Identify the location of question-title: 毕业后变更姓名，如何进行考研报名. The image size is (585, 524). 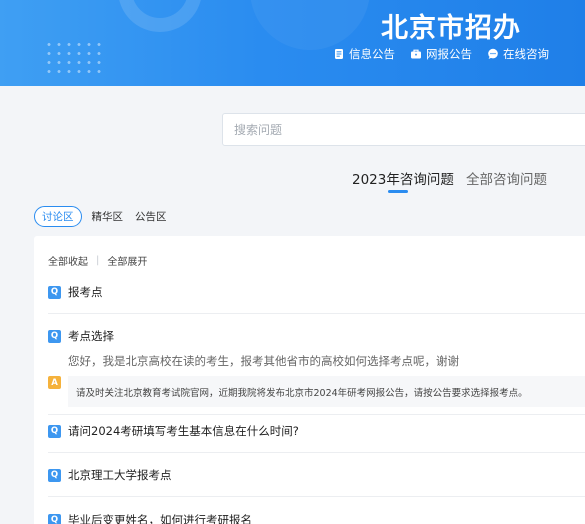
(160, 518).